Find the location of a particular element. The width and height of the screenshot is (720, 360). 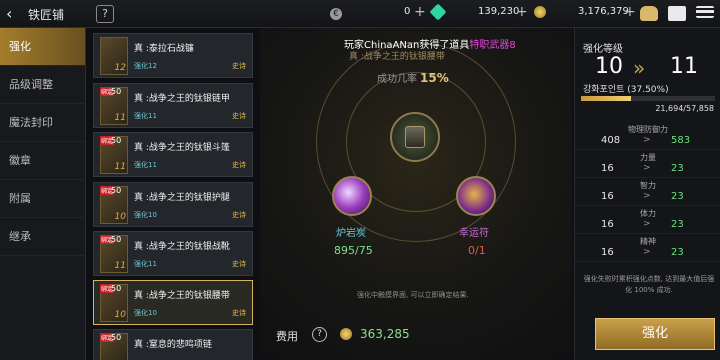

item-name: 真 :战争之王的钛银护腿 is located at coordinates (182, 198).